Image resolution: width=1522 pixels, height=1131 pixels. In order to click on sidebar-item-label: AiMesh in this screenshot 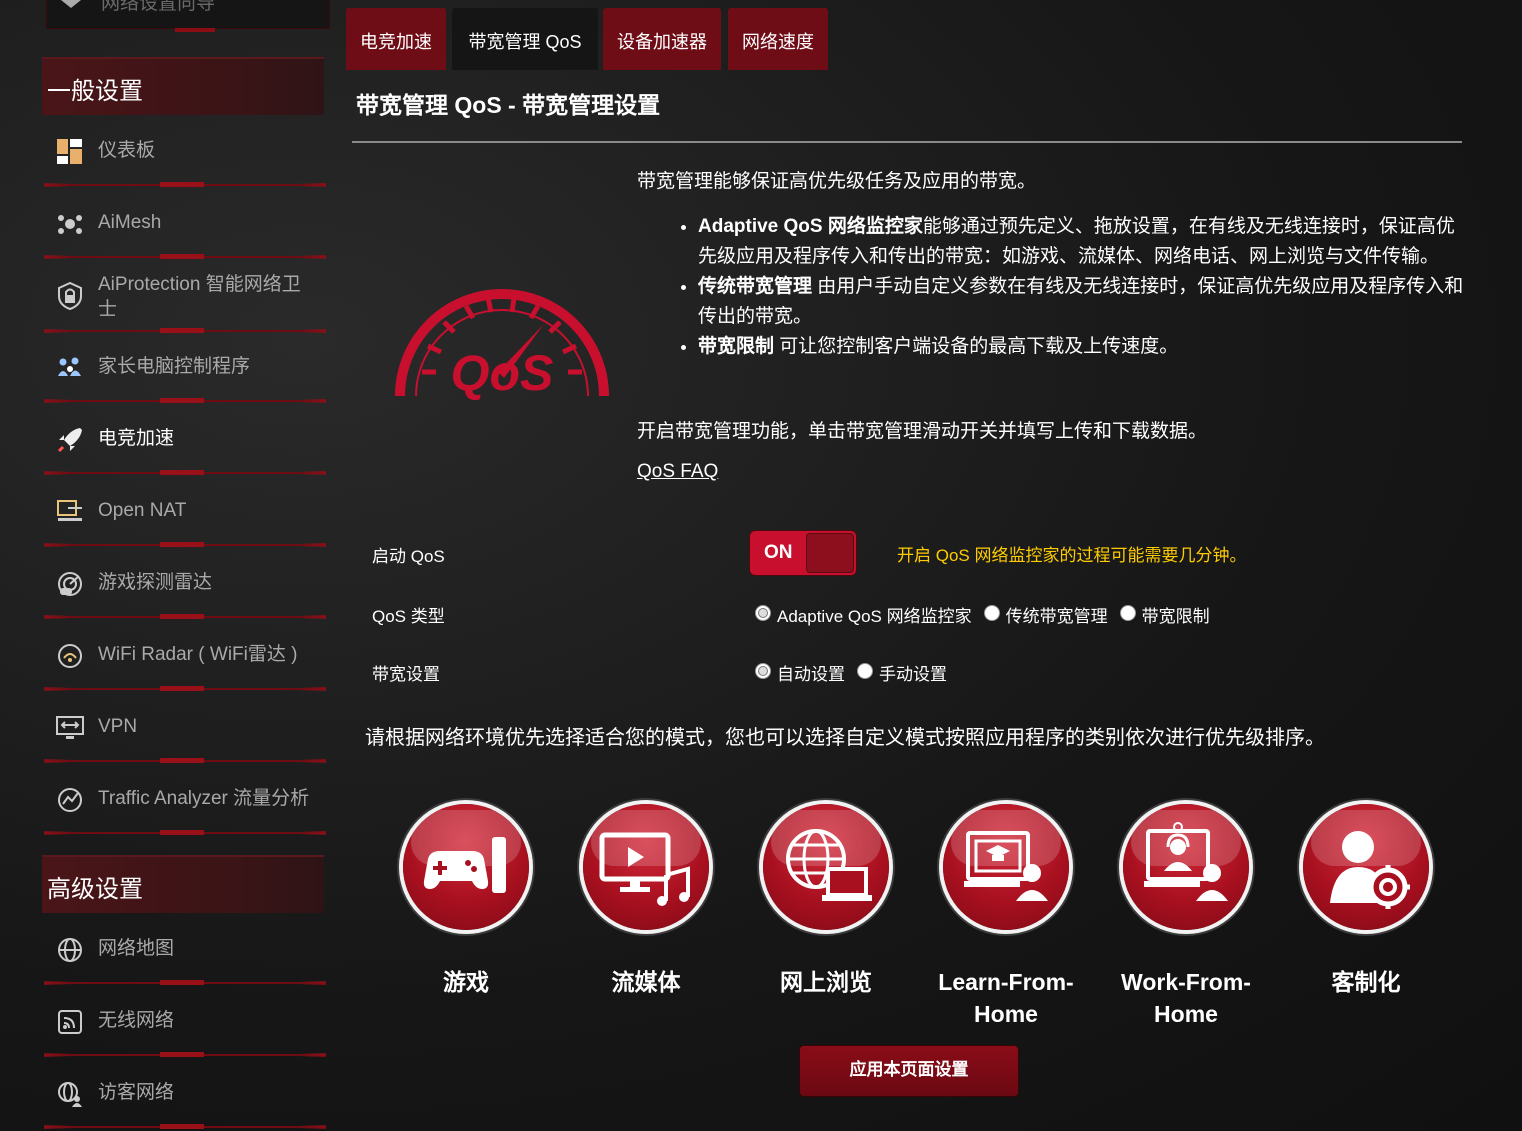, I will do `click(130, 222)`.